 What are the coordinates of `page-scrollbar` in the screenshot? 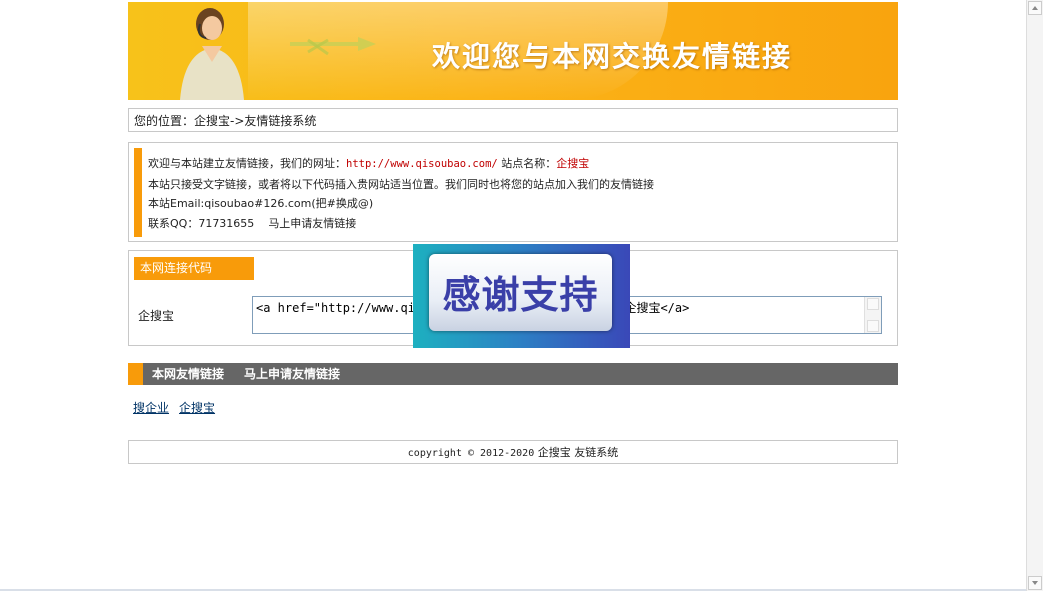 It's located at (1034, 295).